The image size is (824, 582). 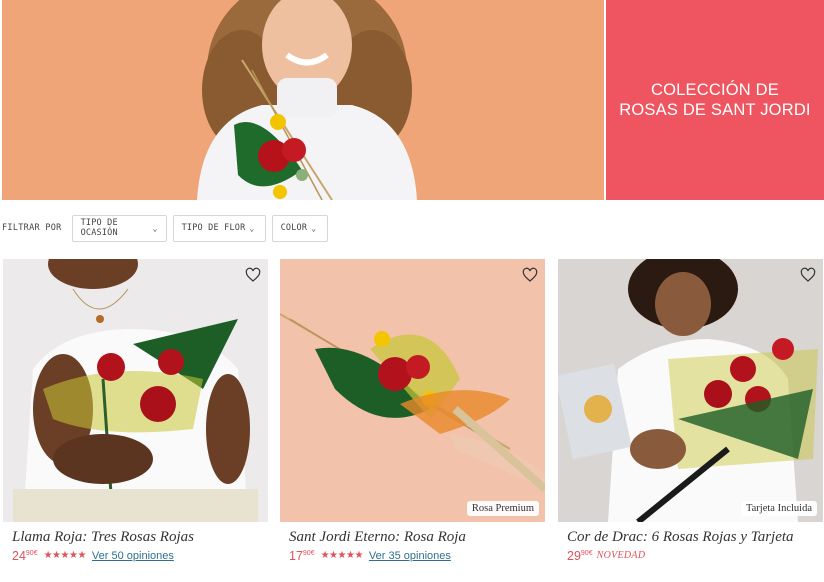 I want to click on filter-occasion-label: TIPO DE OCASIÓN, so click(x=99, y=228).